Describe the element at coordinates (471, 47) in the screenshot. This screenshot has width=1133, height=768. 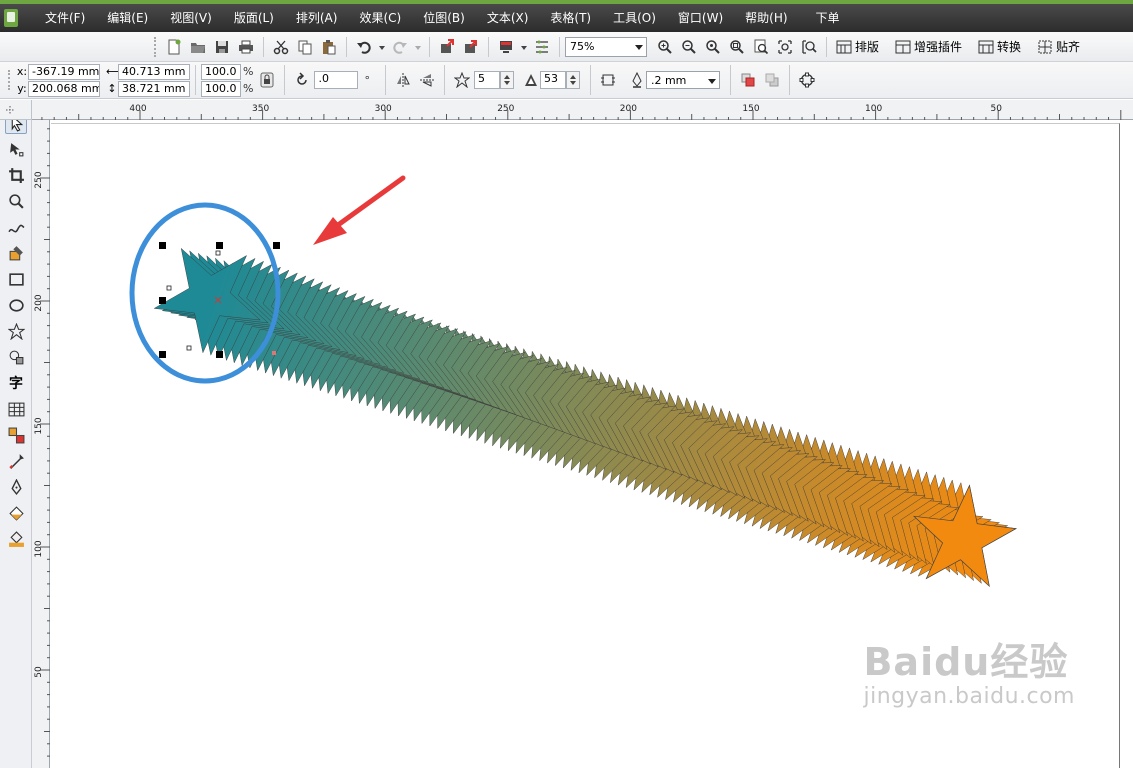
I see `export-icon` at that location.